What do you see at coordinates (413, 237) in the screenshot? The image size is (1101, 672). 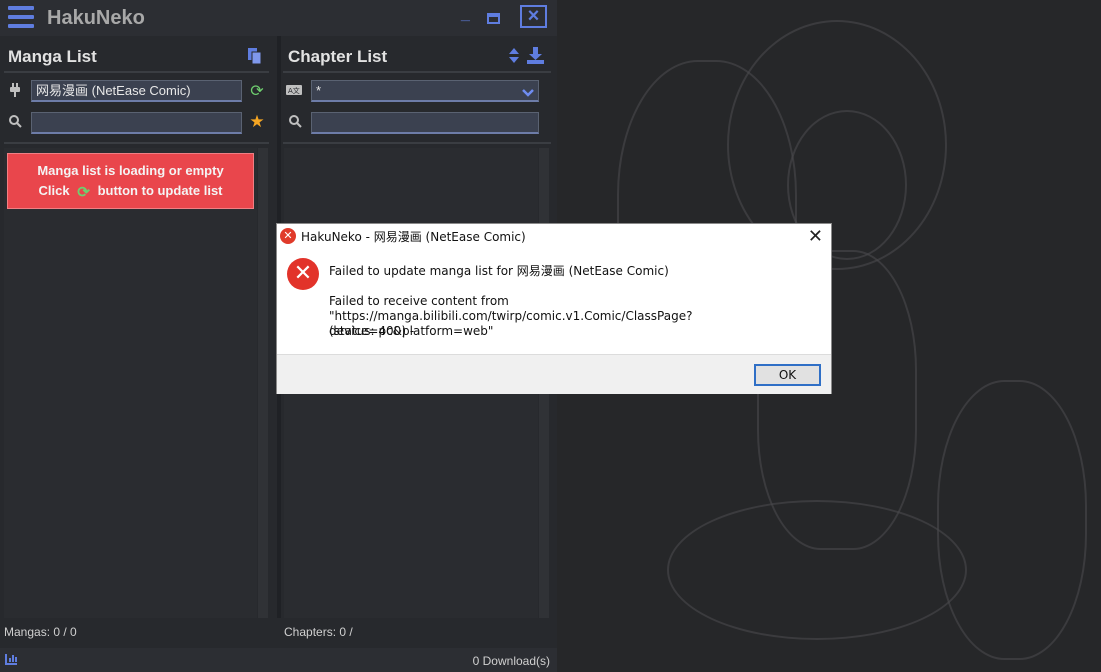 I see `dialog-title: HakuNeko - 网易漫画 (NetEase Comic)` at bounding box center [413, 237].